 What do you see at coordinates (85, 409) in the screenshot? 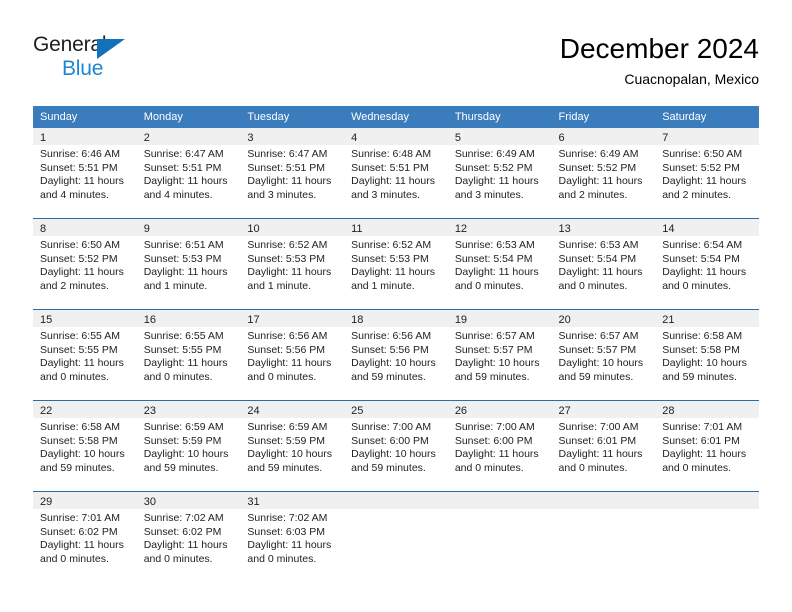
I see `day-cell-22: 22` at bounding box center [85, 409].